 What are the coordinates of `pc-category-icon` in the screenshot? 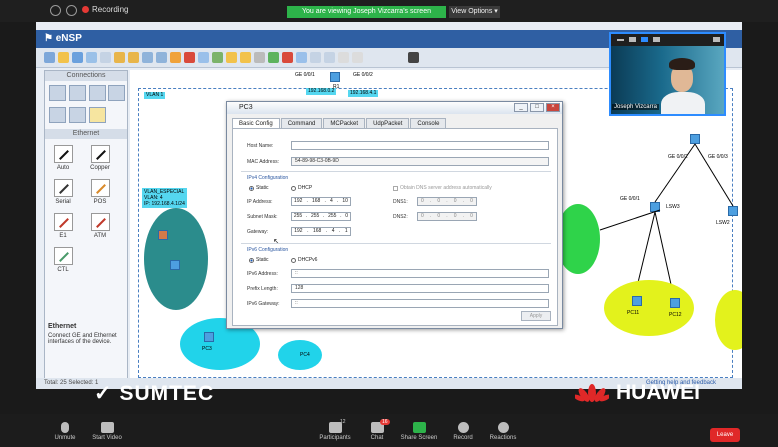 It's located at (57, 115).